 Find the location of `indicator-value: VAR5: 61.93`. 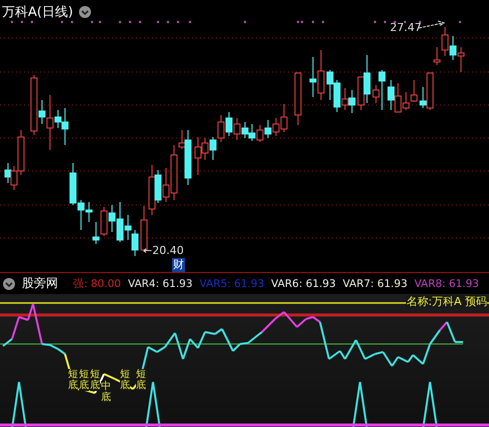

indicator-value: VAR5: 61.93 is located at coordinates (232, 284).